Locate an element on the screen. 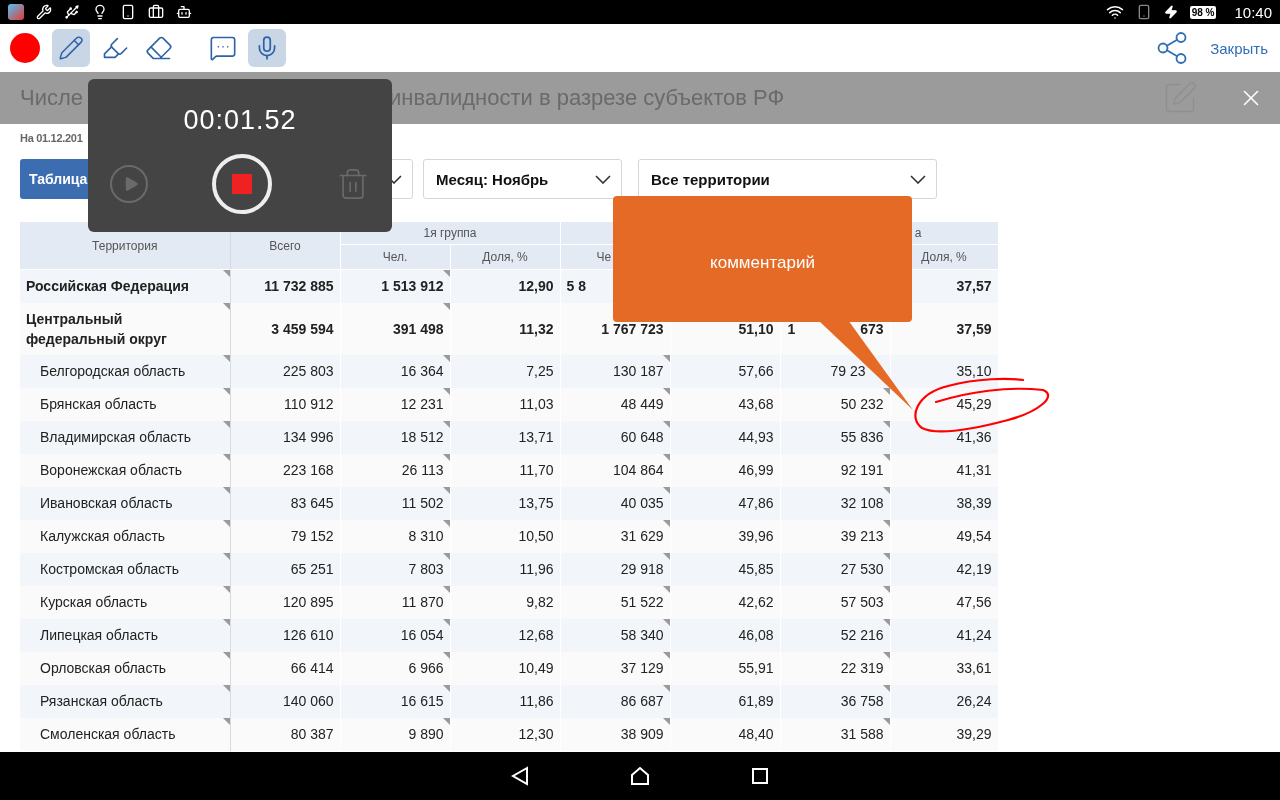 Image resolution: width=1280 pixels, height=800 pixels. row-label: Ивановская область is located at coordinates (106, 503).